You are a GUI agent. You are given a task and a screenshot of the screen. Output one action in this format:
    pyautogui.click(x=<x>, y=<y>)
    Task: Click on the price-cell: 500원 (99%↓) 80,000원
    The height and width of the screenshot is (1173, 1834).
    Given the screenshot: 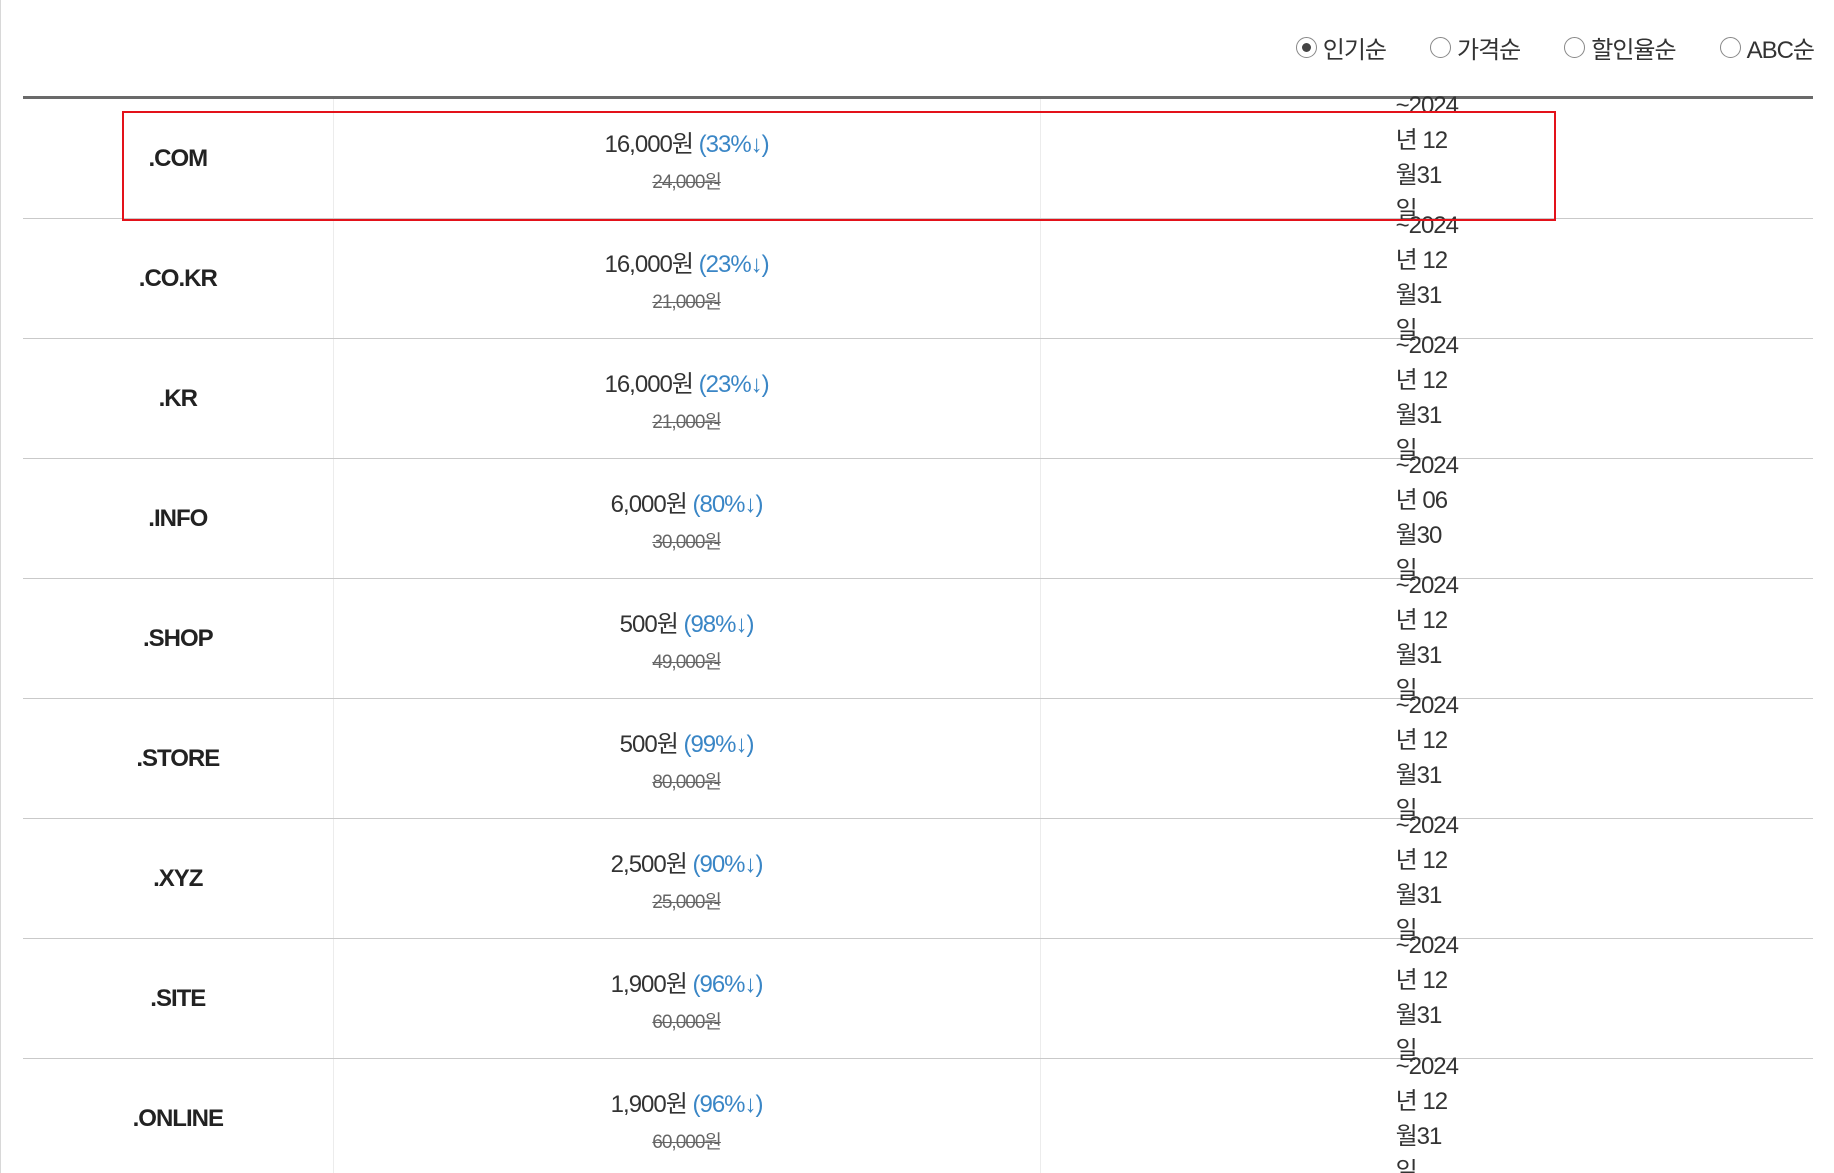 What is the action you would take?
    pyautogui.click(x=687, y=758)
    